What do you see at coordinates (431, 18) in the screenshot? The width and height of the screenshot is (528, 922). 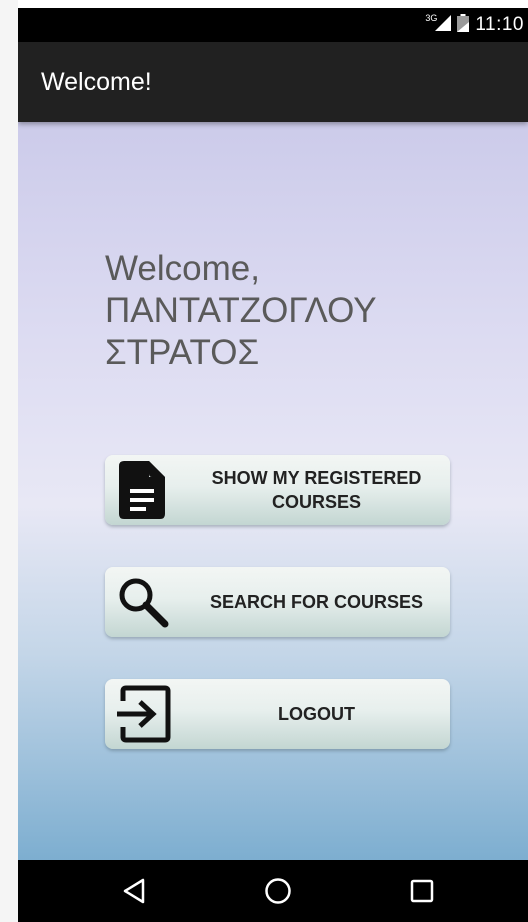 I see `network-type-label: 3G` at bounding box center [431, 18].